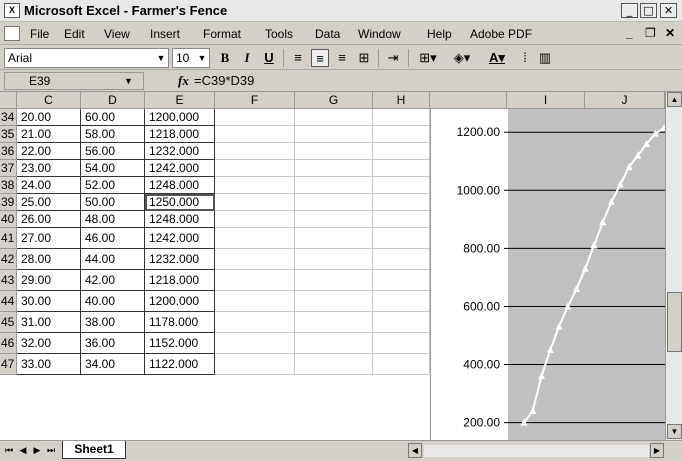 The height and width of the screenshot is (461, 682). I want to click on row-header: 45, so click(8, 322).